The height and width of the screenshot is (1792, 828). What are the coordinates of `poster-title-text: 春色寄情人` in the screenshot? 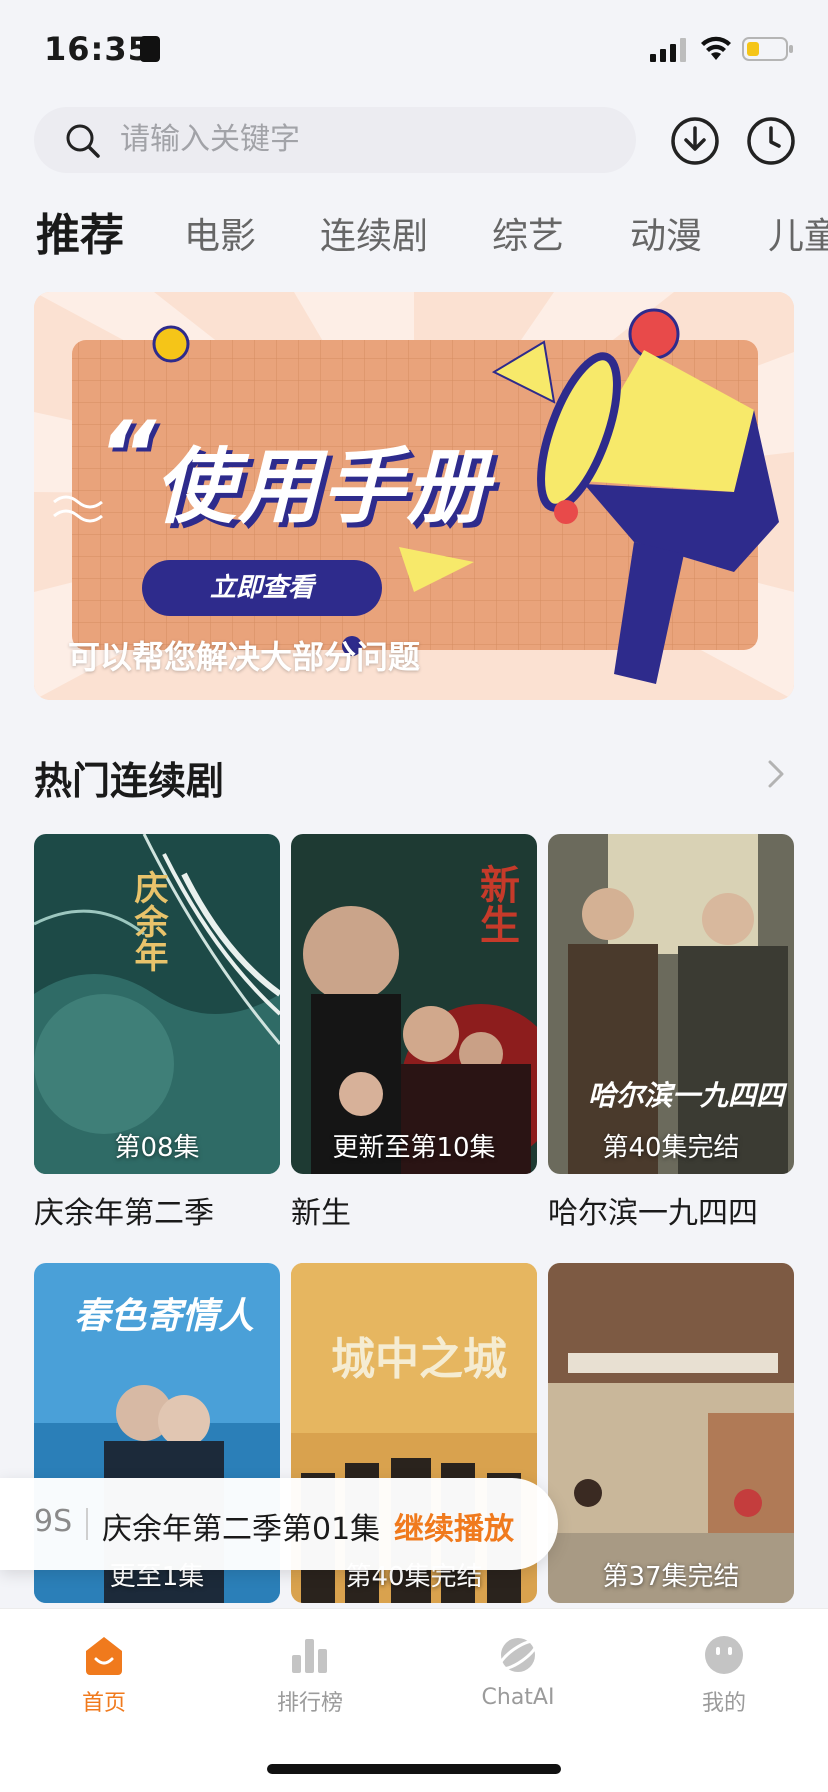 It's located at (164, 1316).